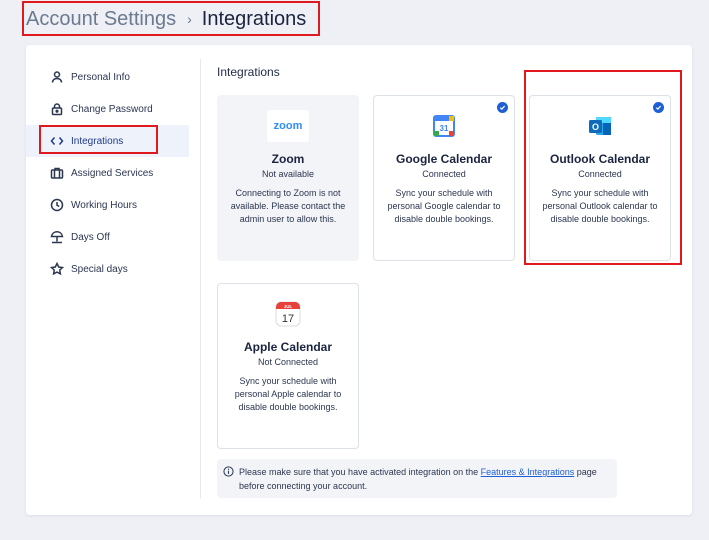  What do you see at coordinates (112, 109) in the screenshot?
I see `sidebar-item-label: Change Password` at bounding box center [112, 109].